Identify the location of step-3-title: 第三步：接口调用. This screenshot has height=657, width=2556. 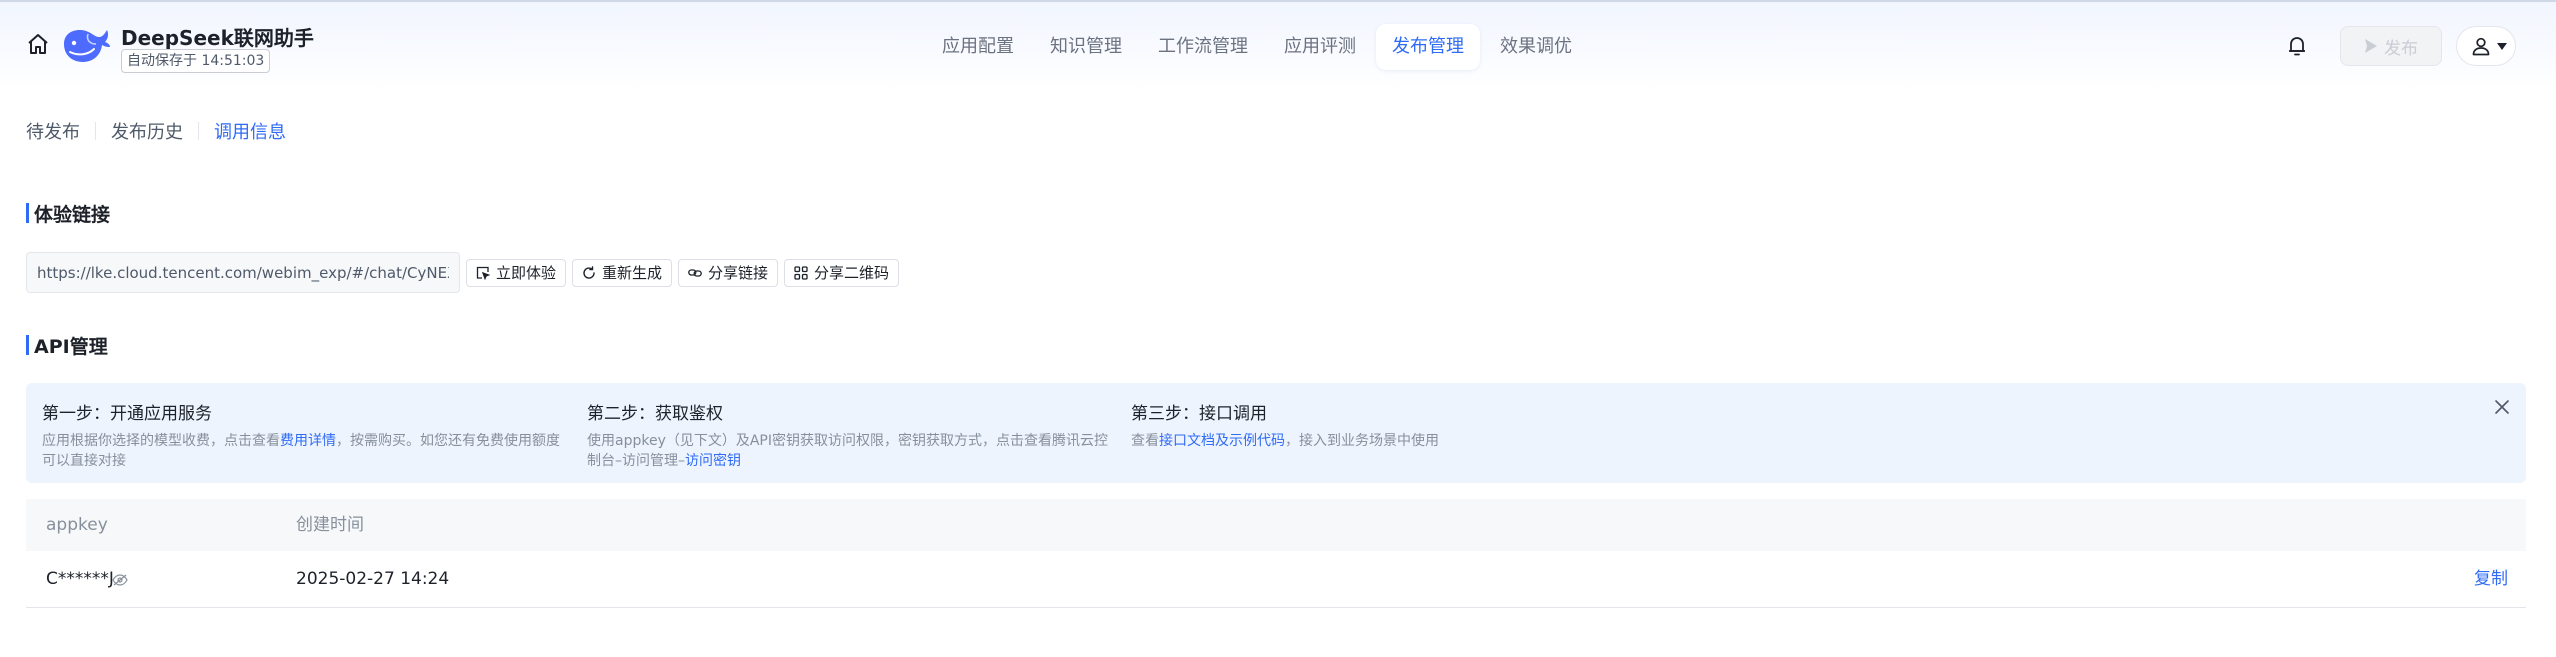
(1199, 414).